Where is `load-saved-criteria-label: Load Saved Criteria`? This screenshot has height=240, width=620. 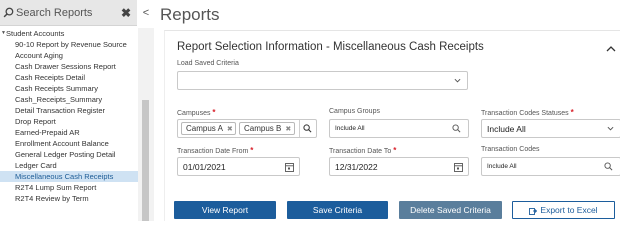
load-saved-criteria-label: Load Saved Criteria is located at coordinates (208, 63).